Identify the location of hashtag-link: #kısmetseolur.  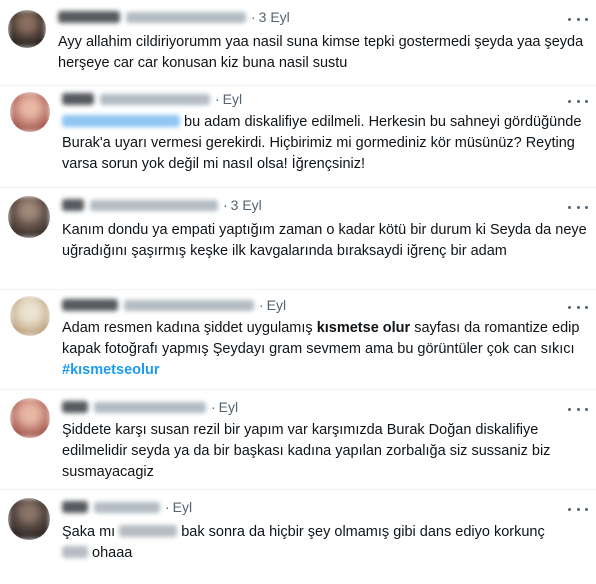
(111, 370).